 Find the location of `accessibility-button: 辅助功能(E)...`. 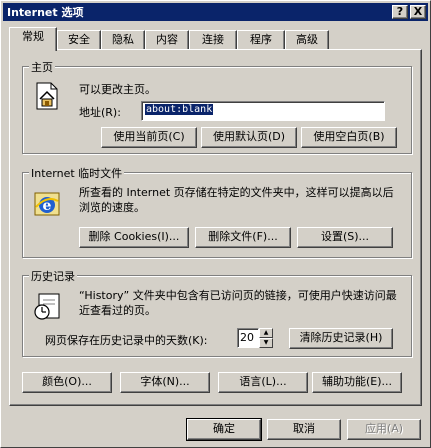

accessibility-button: 辅助功能(E)... is located at coordinates (357, 382).